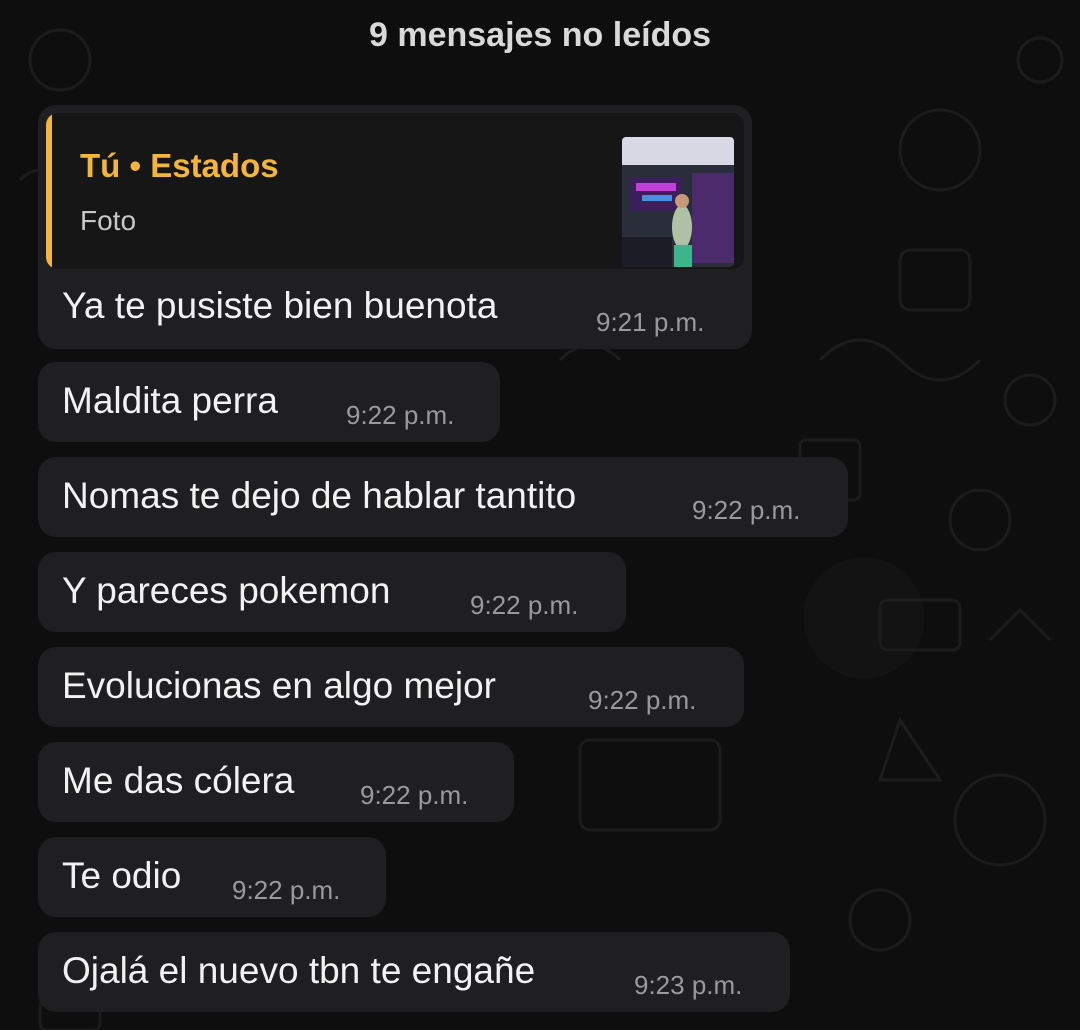 The image size is (1080, 1030). Describe the element at coordinates (299, 970) in the screenshot. I see `message-text: Ojalá el nuevo tbn te engañe` at that location.